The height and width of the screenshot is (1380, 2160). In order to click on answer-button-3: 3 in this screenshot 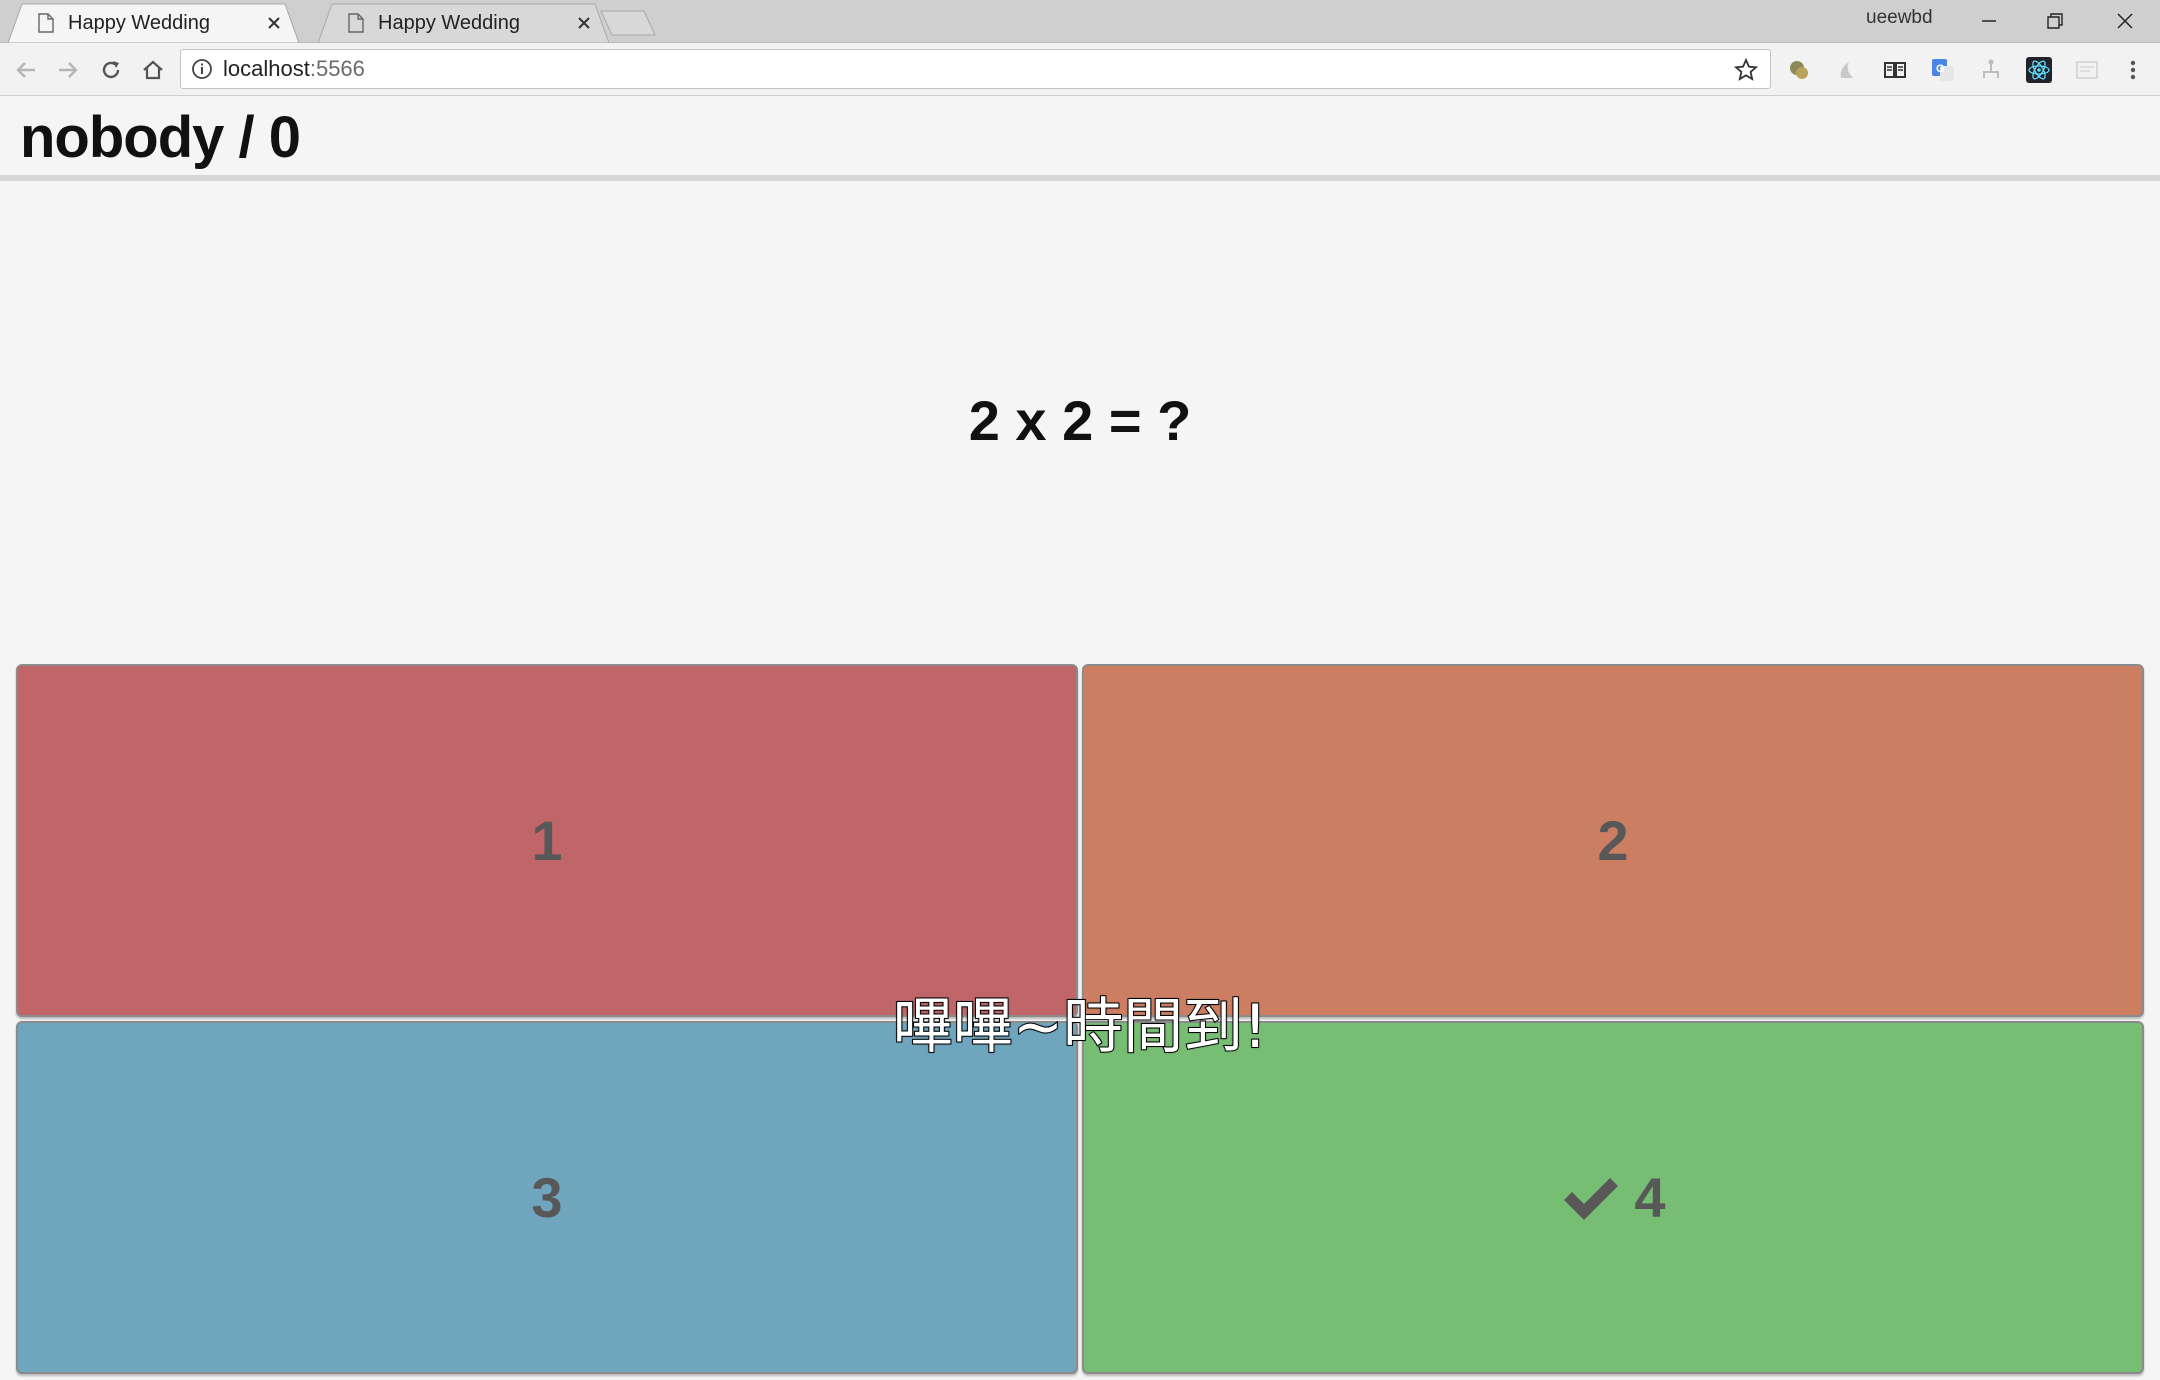, I will do `click(547, 1197)`.